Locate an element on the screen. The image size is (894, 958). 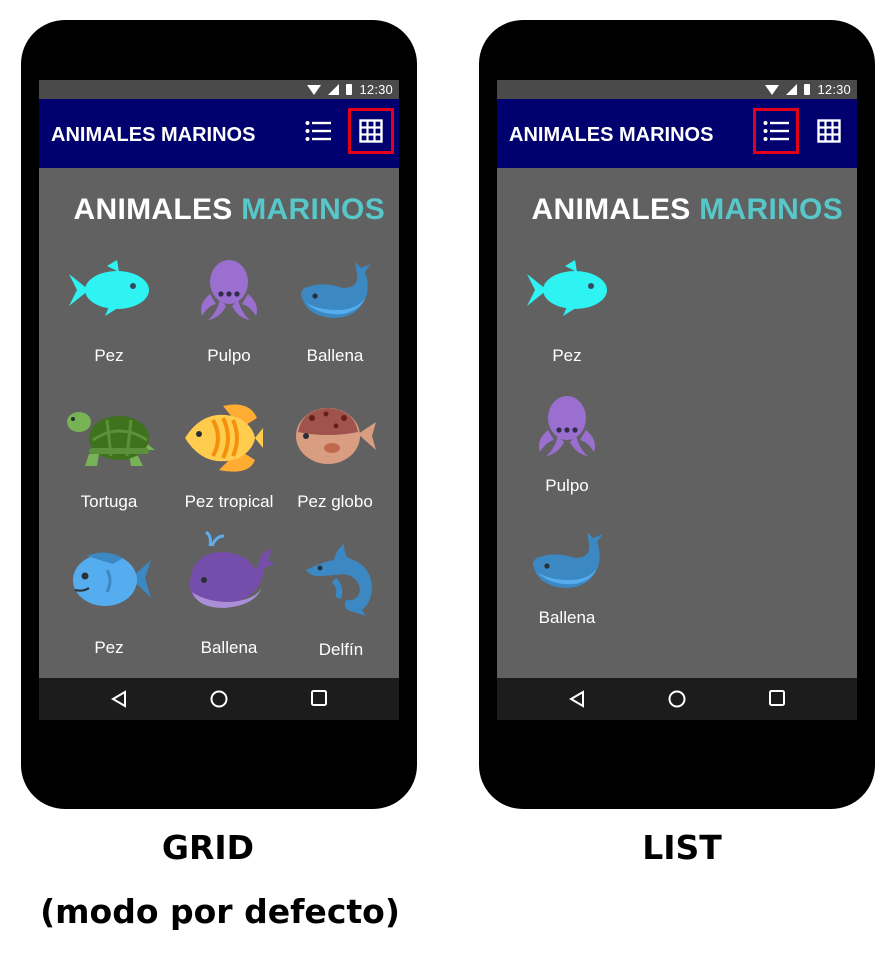
grid-item: Delfín is located at coordinates (340, 599).